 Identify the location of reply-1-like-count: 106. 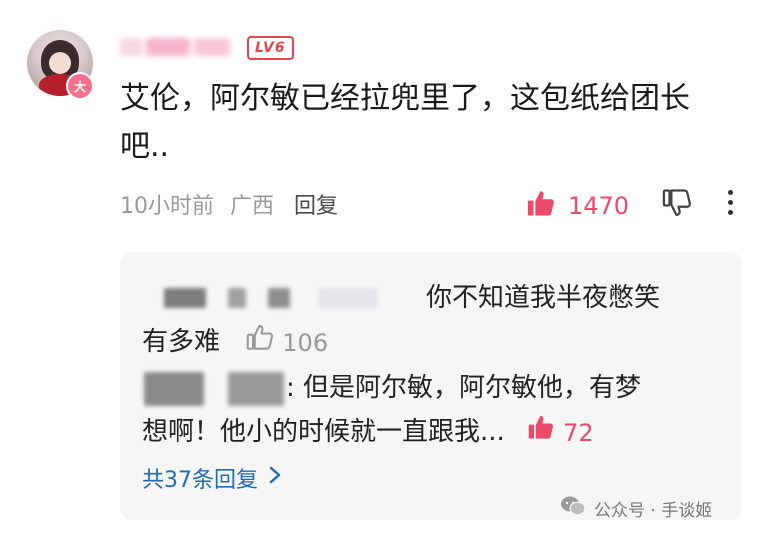
(305, 342).